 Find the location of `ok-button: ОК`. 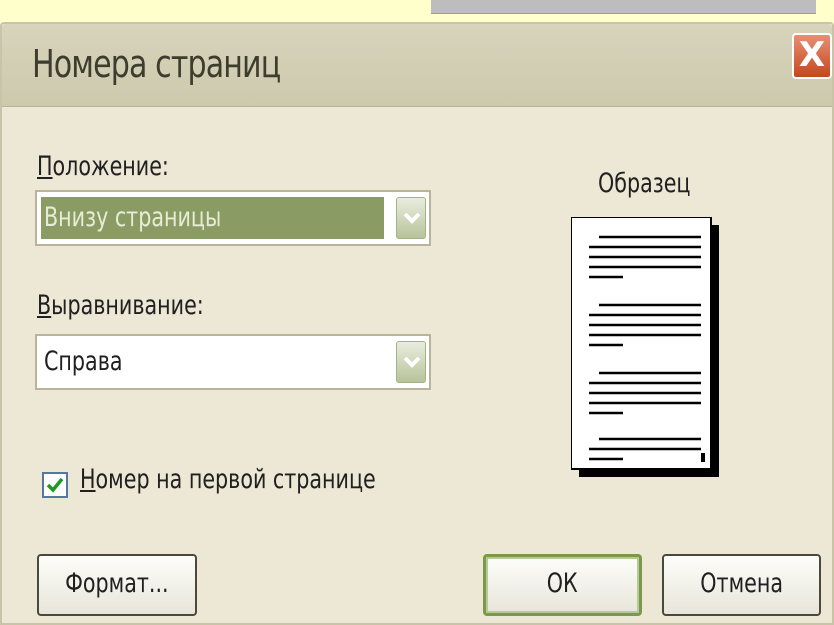

ok-button: ОК is located at coordinates (562, 585).